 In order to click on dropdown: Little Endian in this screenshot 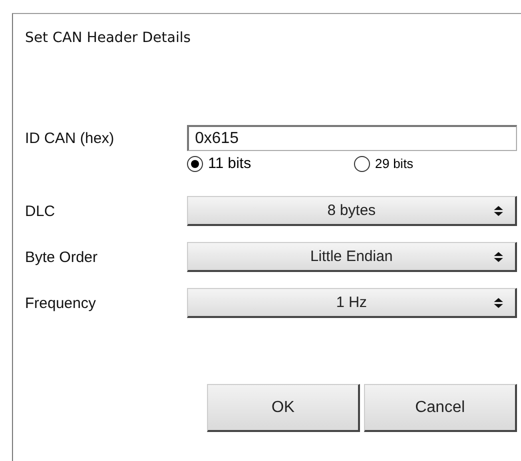, I will do `click(352, 257)`.